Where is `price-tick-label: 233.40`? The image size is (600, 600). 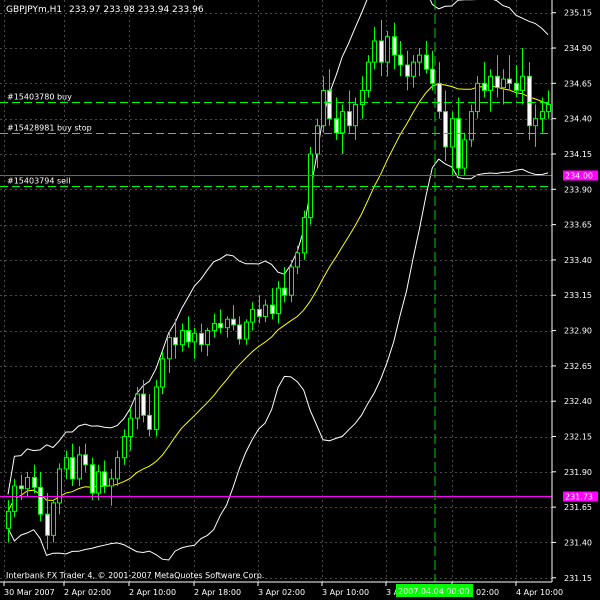
price-tick-label: 233.40 is located at coordinates (578, 260).